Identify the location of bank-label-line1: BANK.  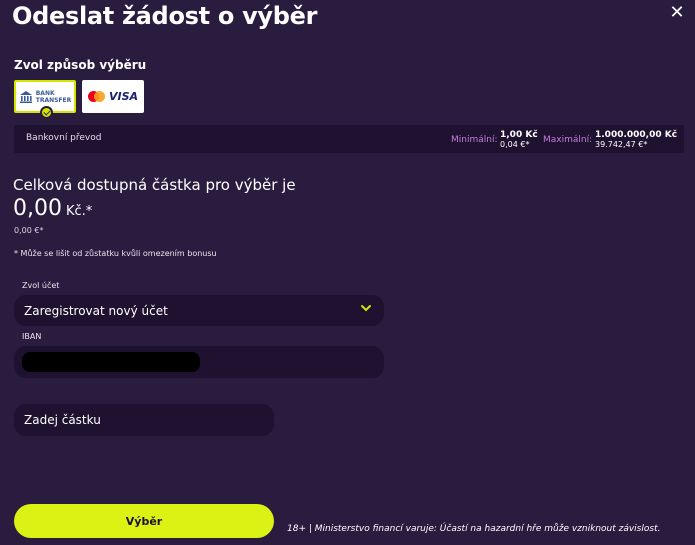
(45, 93).